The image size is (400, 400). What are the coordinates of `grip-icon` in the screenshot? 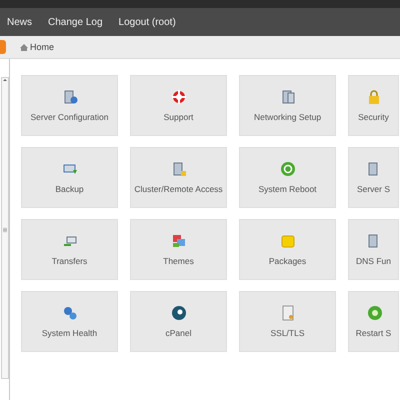 It's located at (4, 230).